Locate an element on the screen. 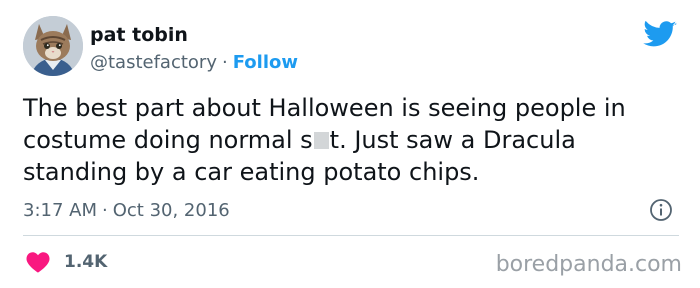  tweet-date: Oct 30, 2016 is located at coordinates (171, 210).